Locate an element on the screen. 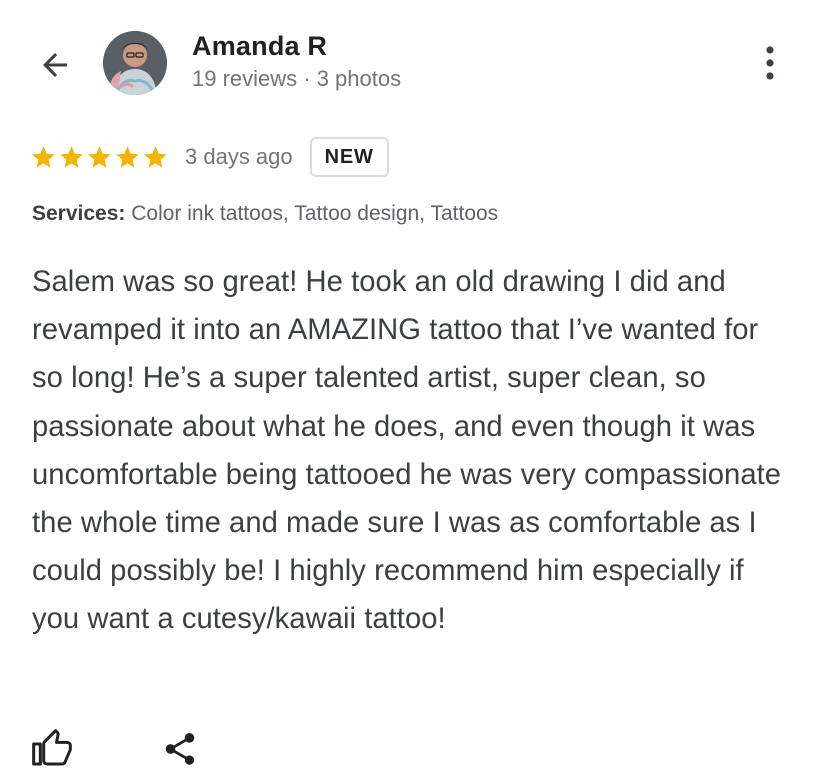 The width and height of the screenshot is (826, 773). like-button is located at coordinates (52, 749).